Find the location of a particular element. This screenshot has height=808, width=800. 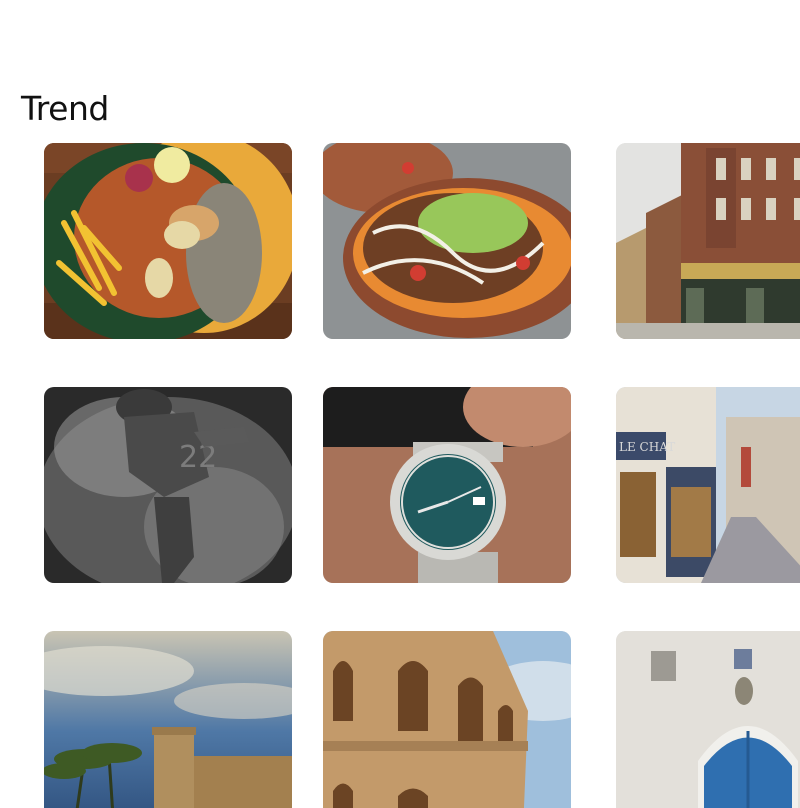

wristwatch-image is located at coordinates (447, 485).